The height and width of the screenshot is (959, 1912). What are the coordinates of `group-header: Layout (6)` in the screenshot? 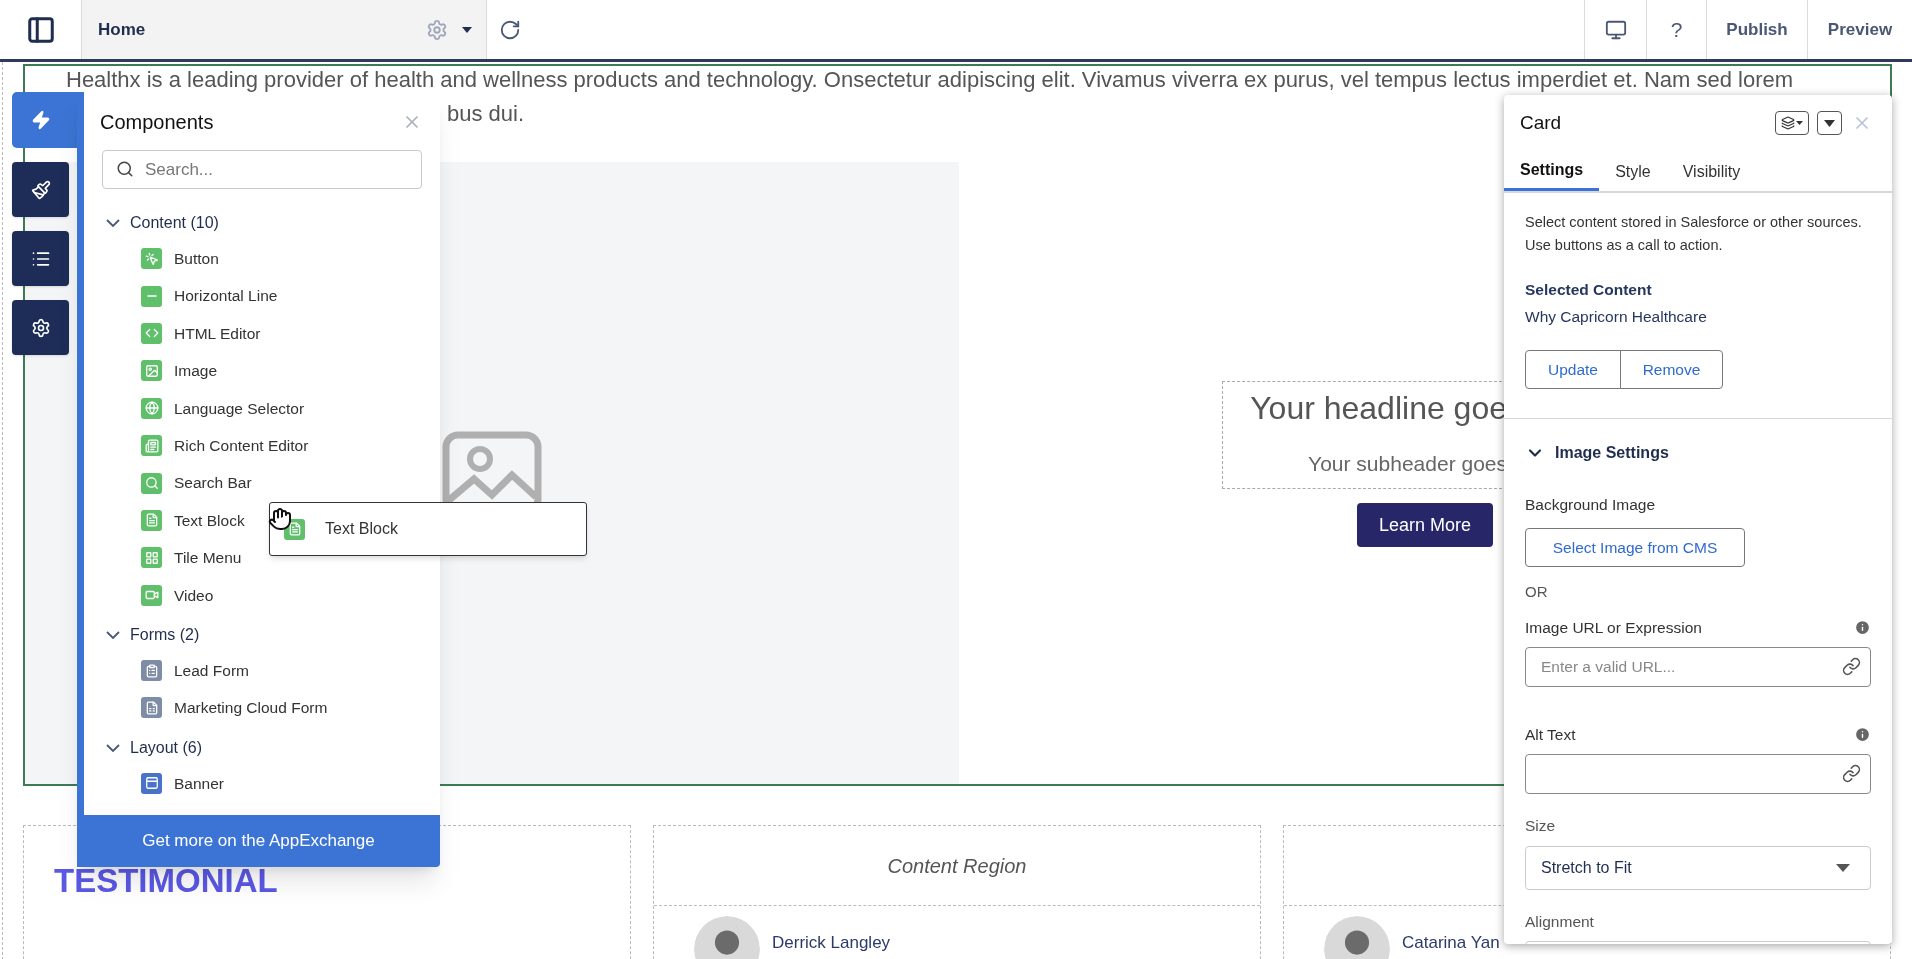 It's located at (143, 747).